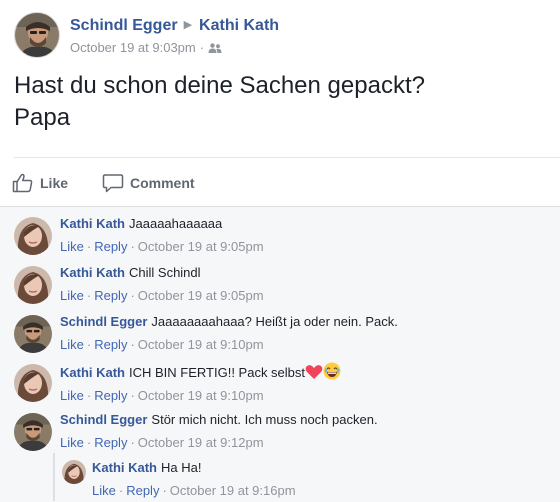 Image resolution: width=560 pixels, height=502 pixels. What do you see at coordinates (188, 25) in the screenshot?
I see `triangle-right-icon: ▶` at bounding box center [188, 25].